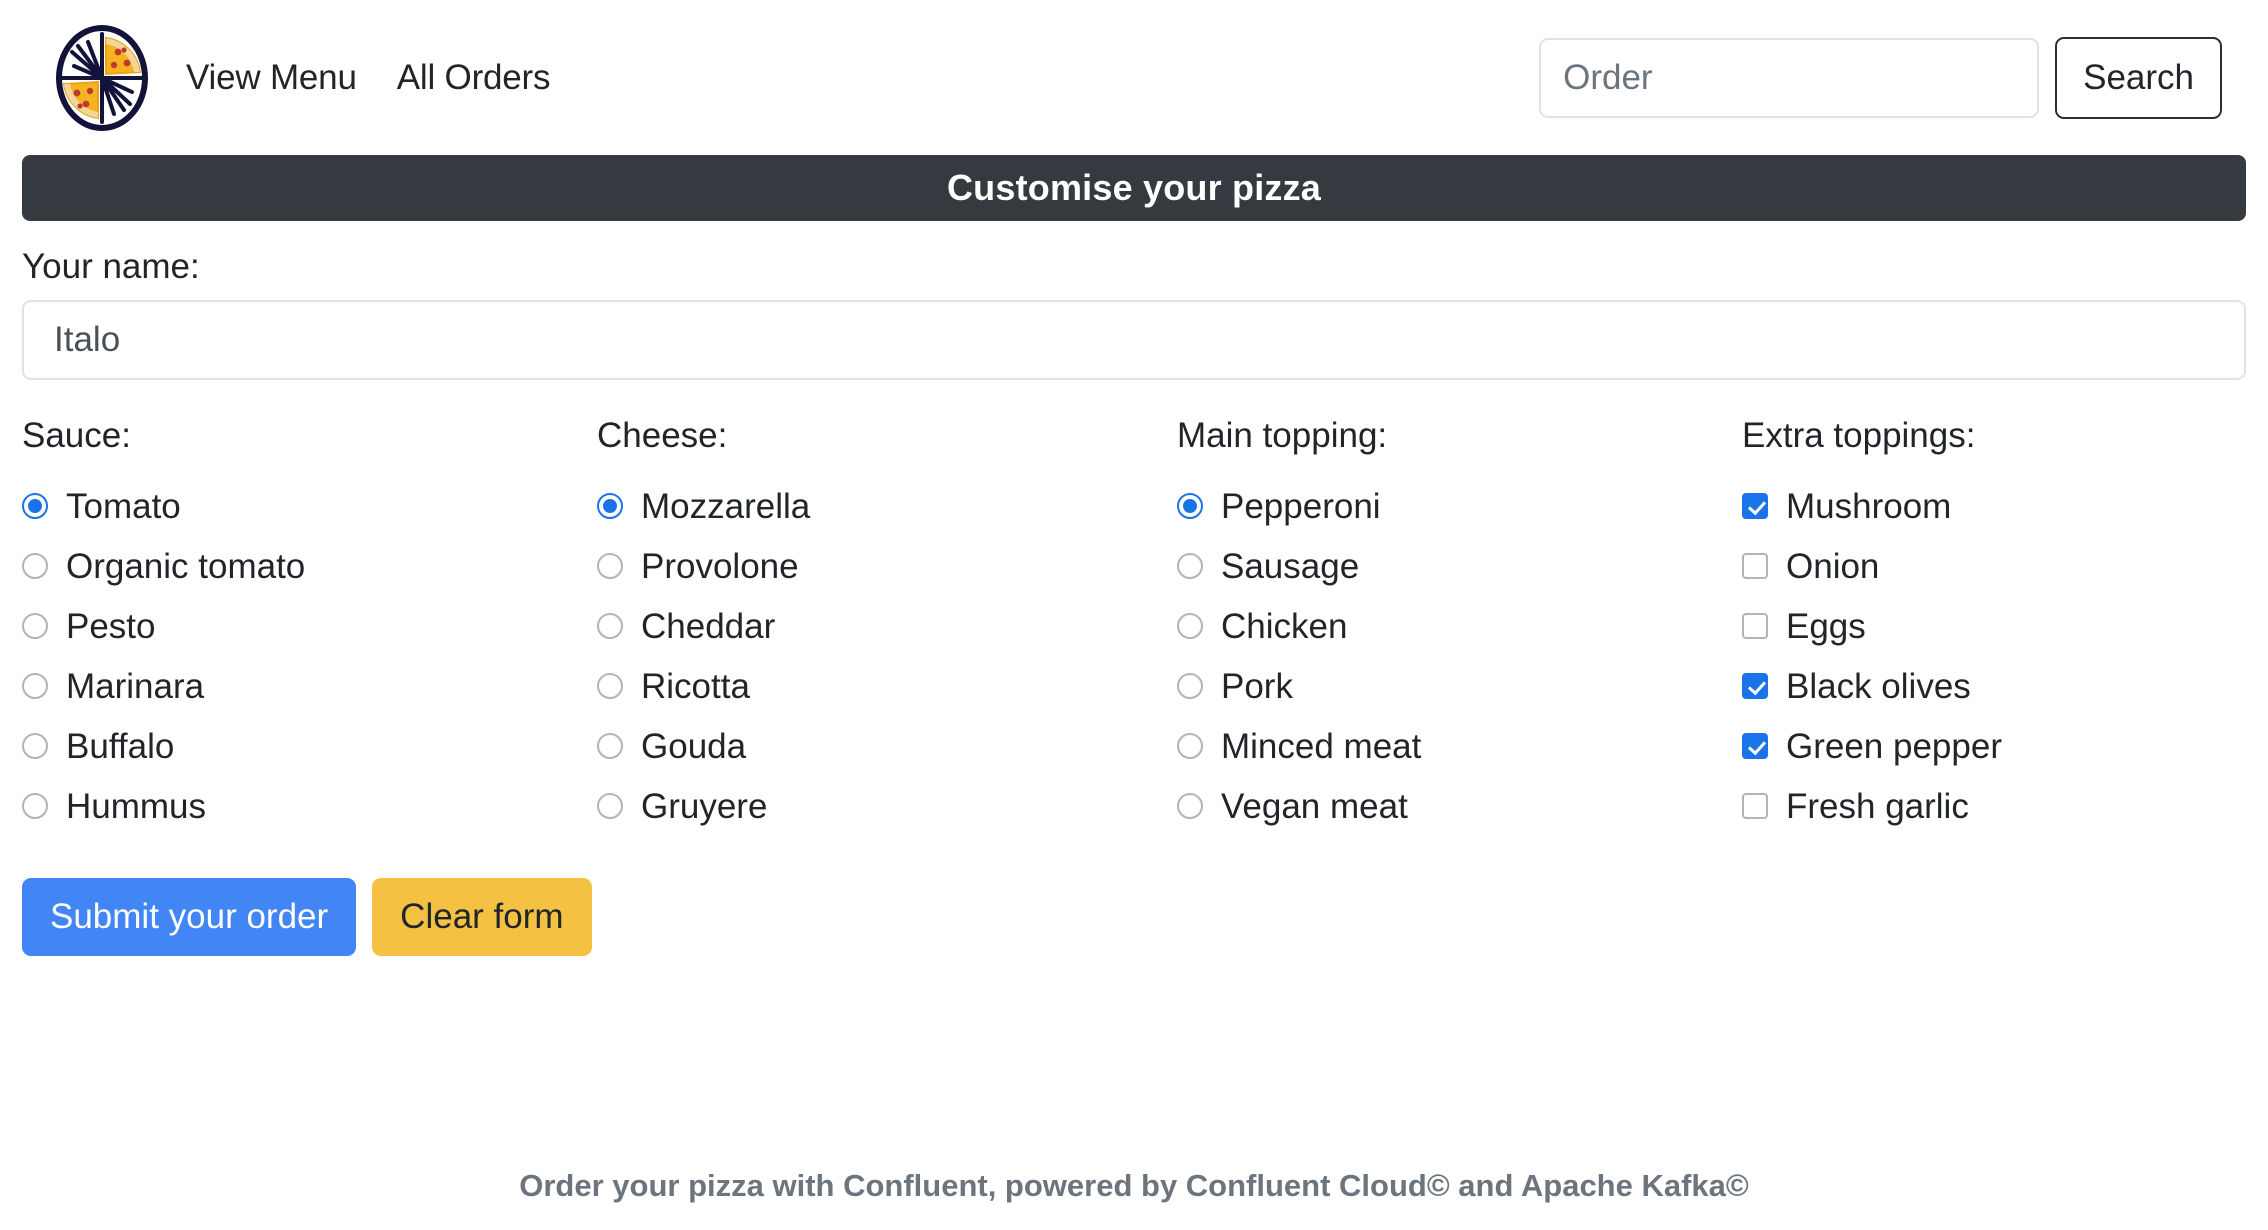  What do you see at coordinates (1459, 686) in the screenshot?
I see `option-row: Pork` at bounding box center [1459, 686].